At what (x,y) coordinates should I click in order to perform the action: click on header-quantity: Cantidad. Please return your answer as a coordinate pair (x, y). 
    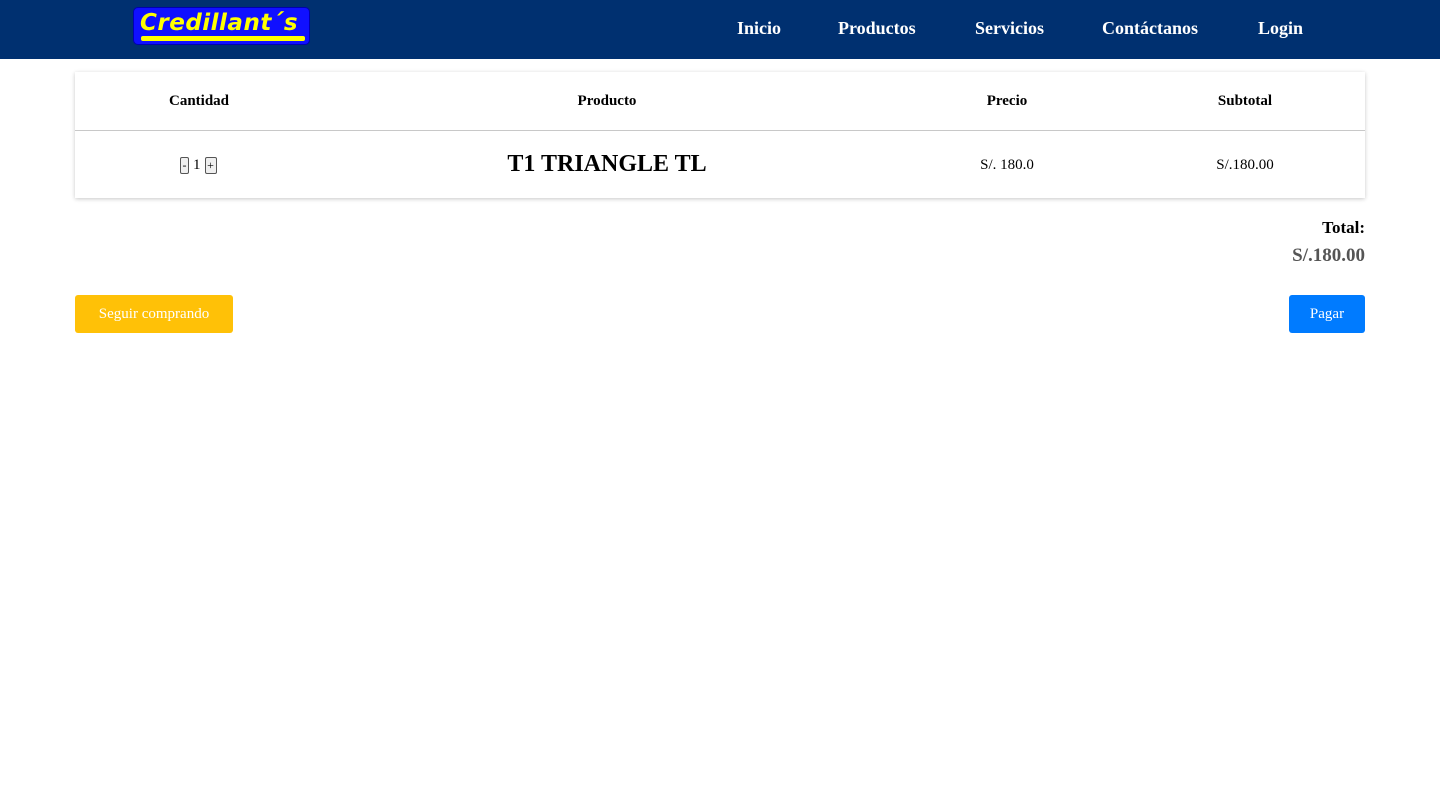
    Looking at the image, I should click on (199, 101).